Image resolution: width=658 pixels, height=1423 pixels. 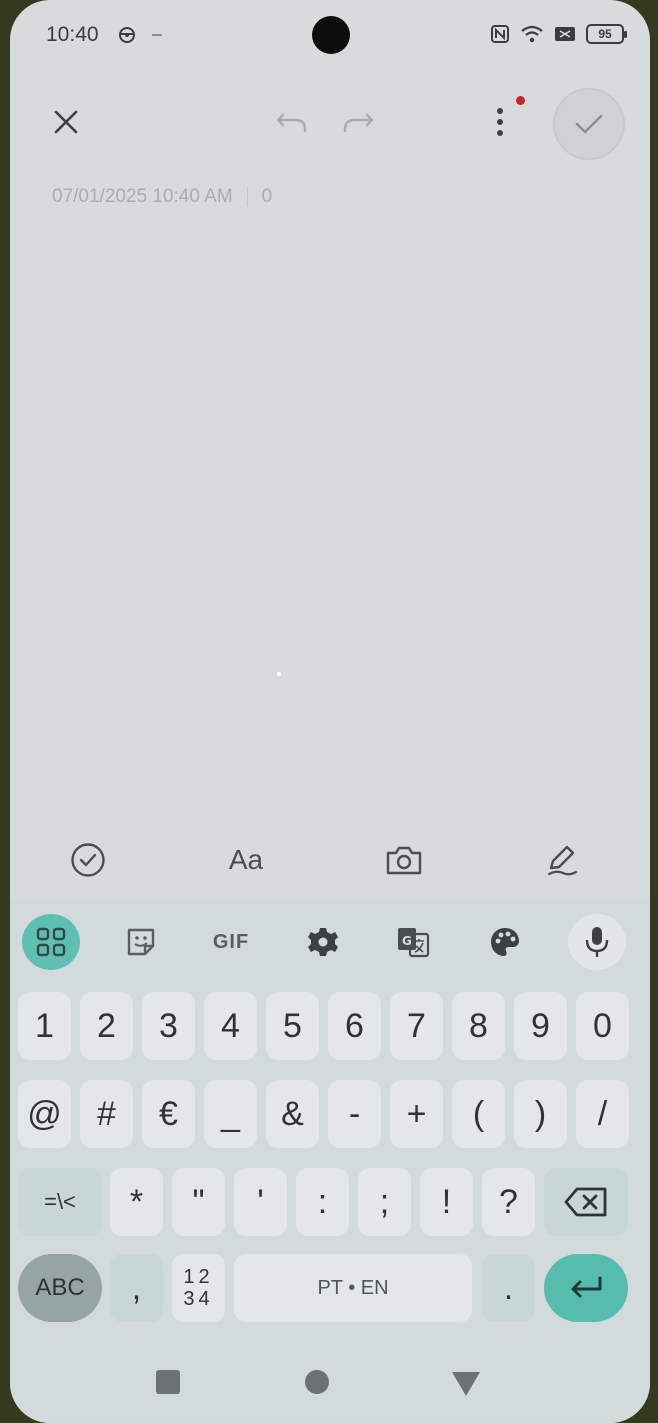 I want to click on key-7: 7, so click(x=416, y=1026).